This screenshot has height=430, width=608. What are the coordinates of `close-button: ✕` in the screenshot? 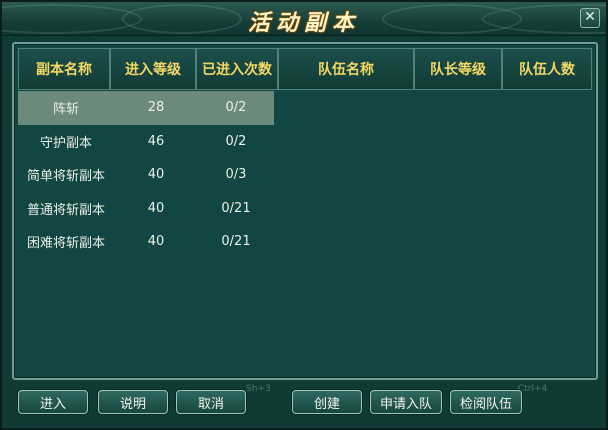 It's located at (590, 18).